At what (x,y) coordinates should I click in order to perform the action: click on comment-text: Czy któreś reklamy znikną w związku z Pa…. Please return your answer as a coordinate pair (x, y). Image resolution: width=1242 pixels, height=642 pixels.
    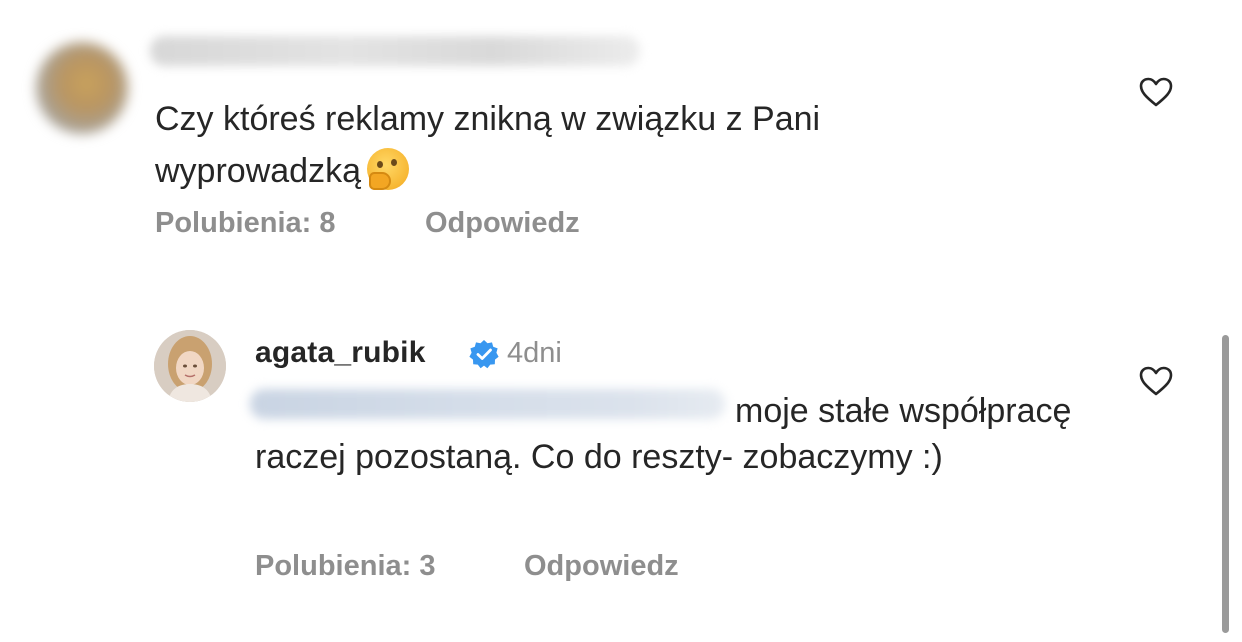
    Looking at the image, I should click on (605, 145).